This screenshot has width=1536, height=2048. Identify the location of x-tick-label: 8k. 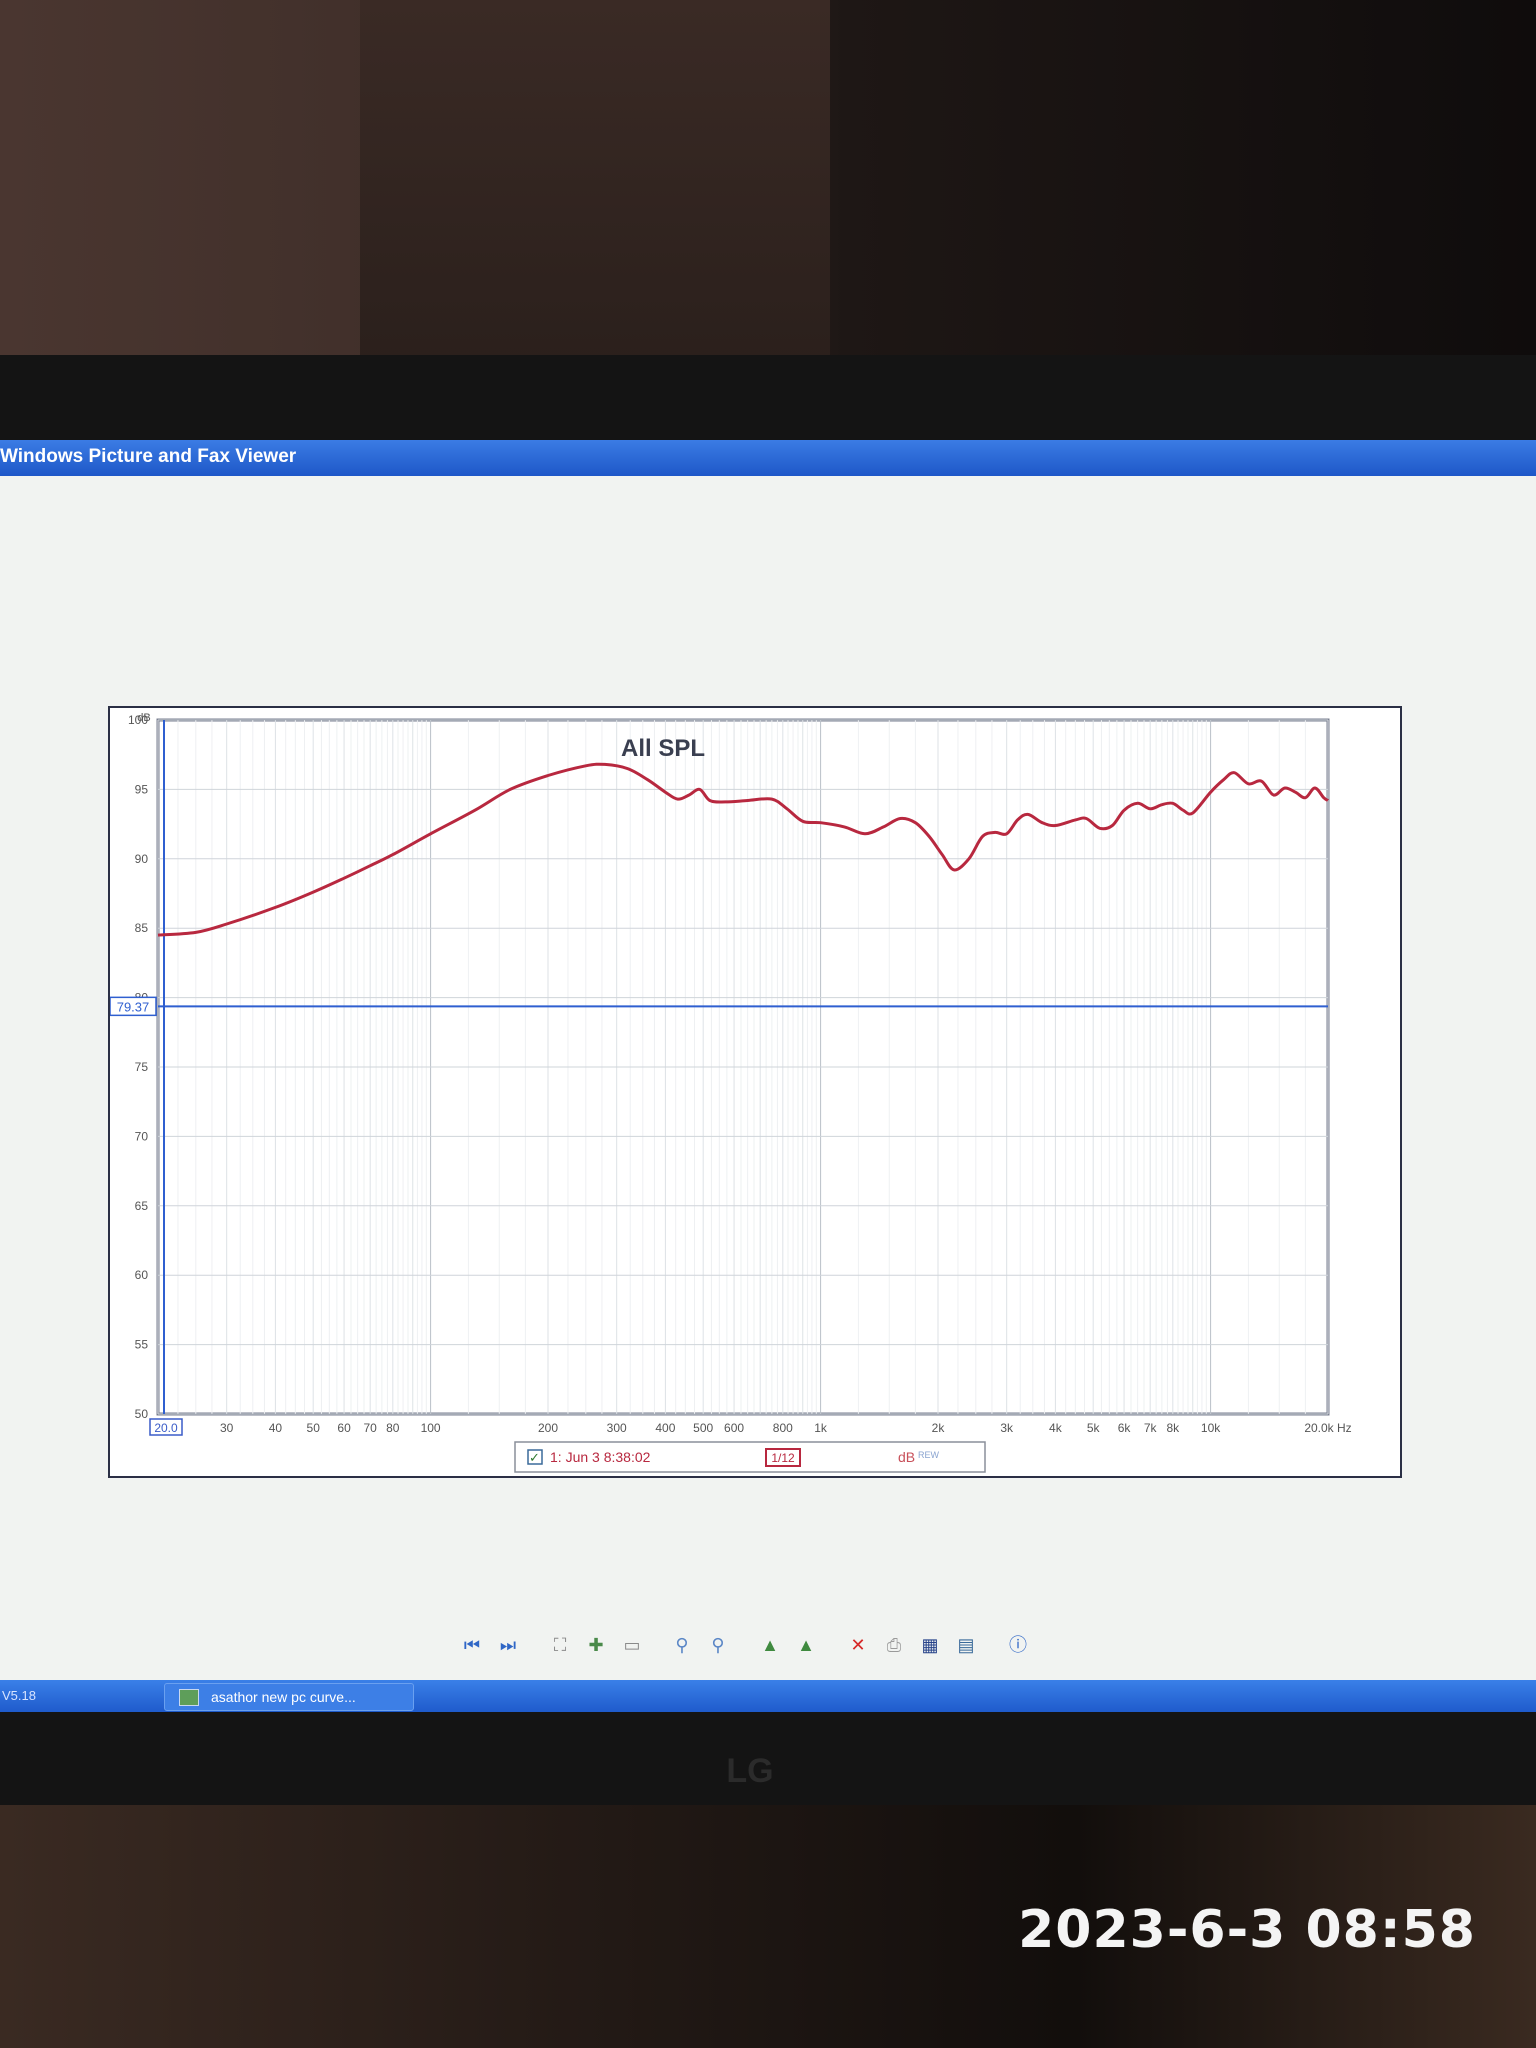
(1173, 1428).